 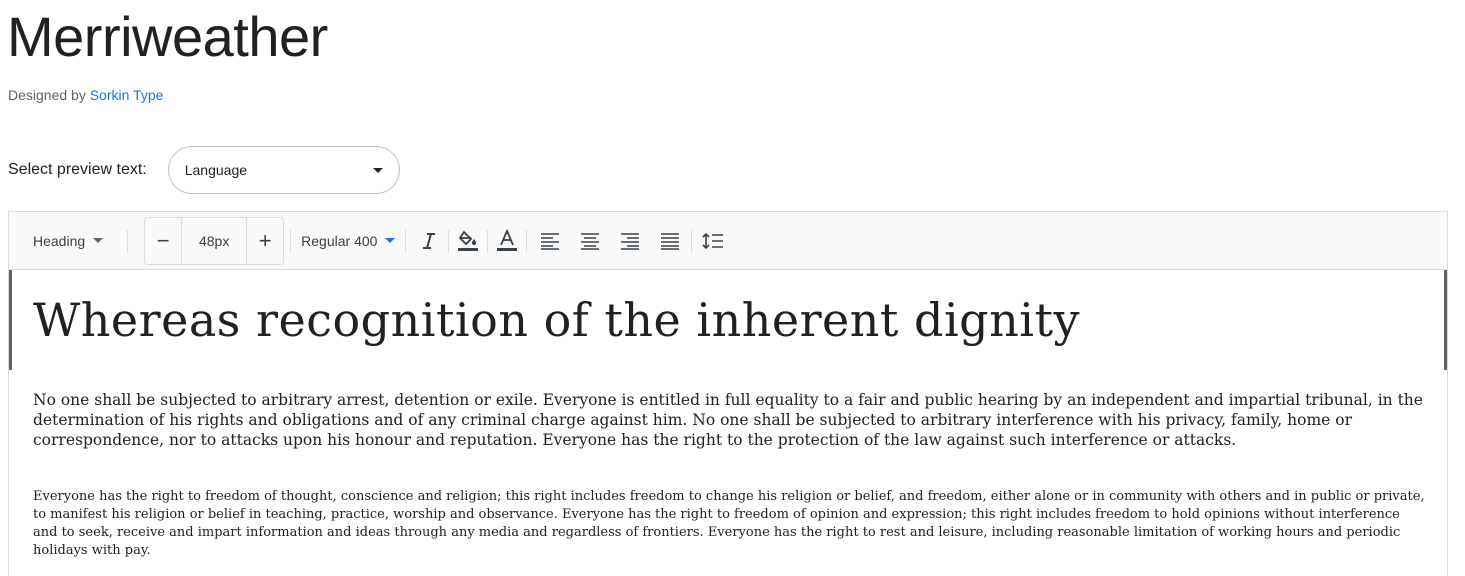 I want to click on designer-line: Designed by Sorkin Type, so click(x=85, y=95).